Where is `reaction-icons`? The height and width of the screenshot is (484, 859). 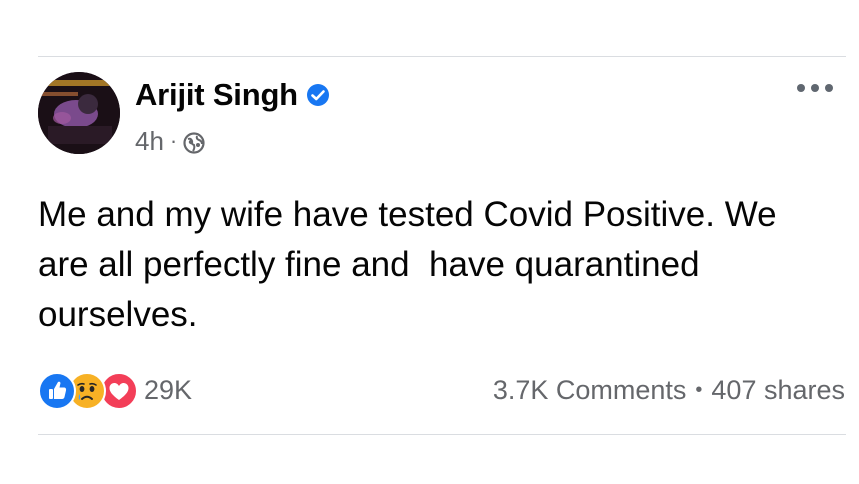
reaction-icons is located at coordinates (88, 390).